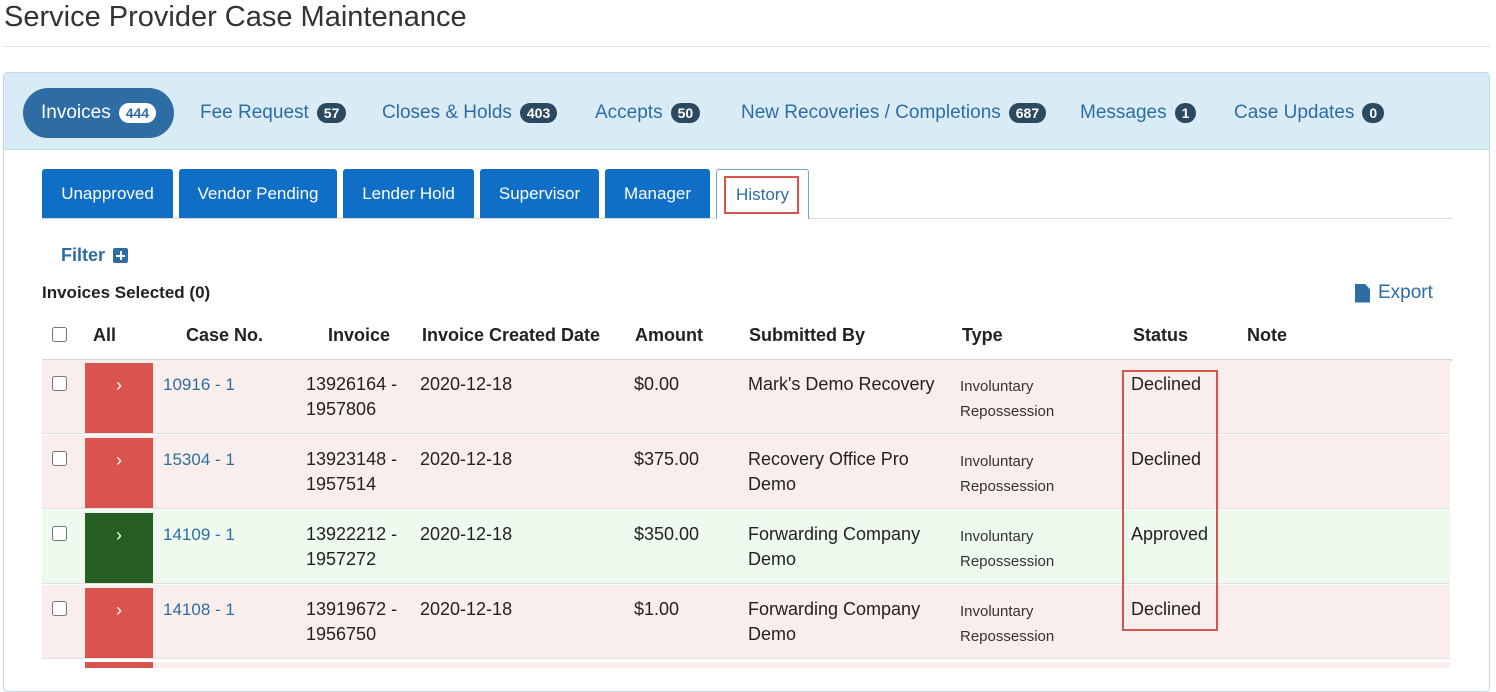 The height and width of the screenshot is (692, 1496). What do you see at coordinates (352, 459) in the screenshot?
I see `invoice-number-line-1: 13923148 -` at bounding box center [352, 459].